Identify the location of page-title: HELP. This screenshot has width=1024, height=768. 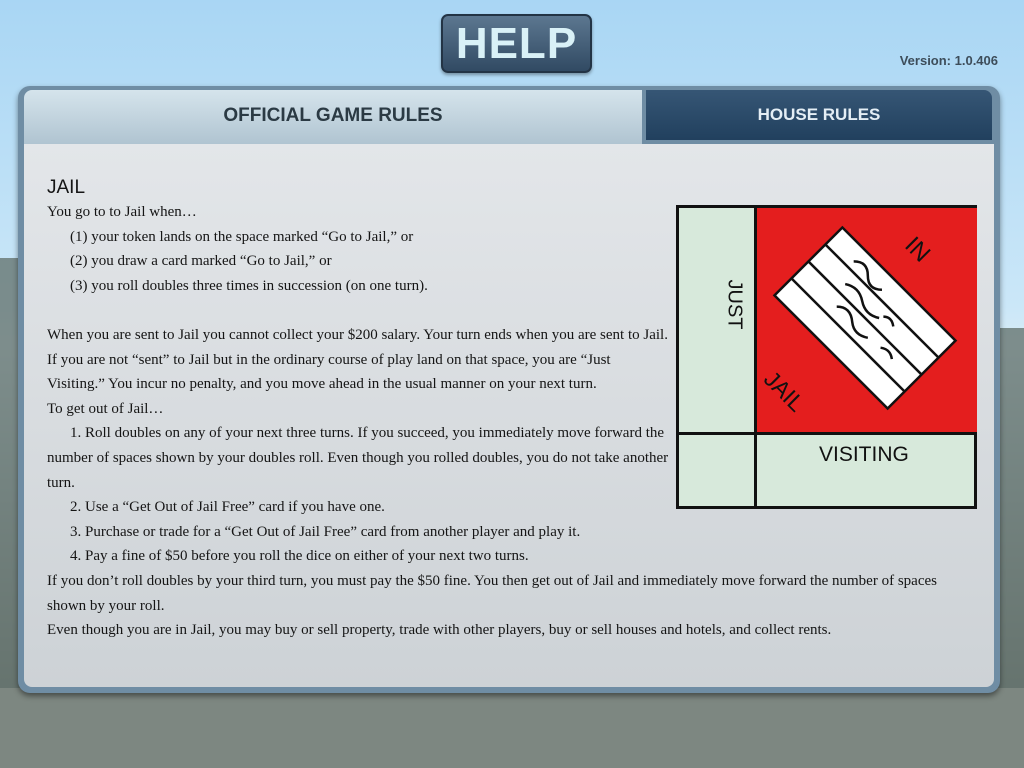
(516, 43).